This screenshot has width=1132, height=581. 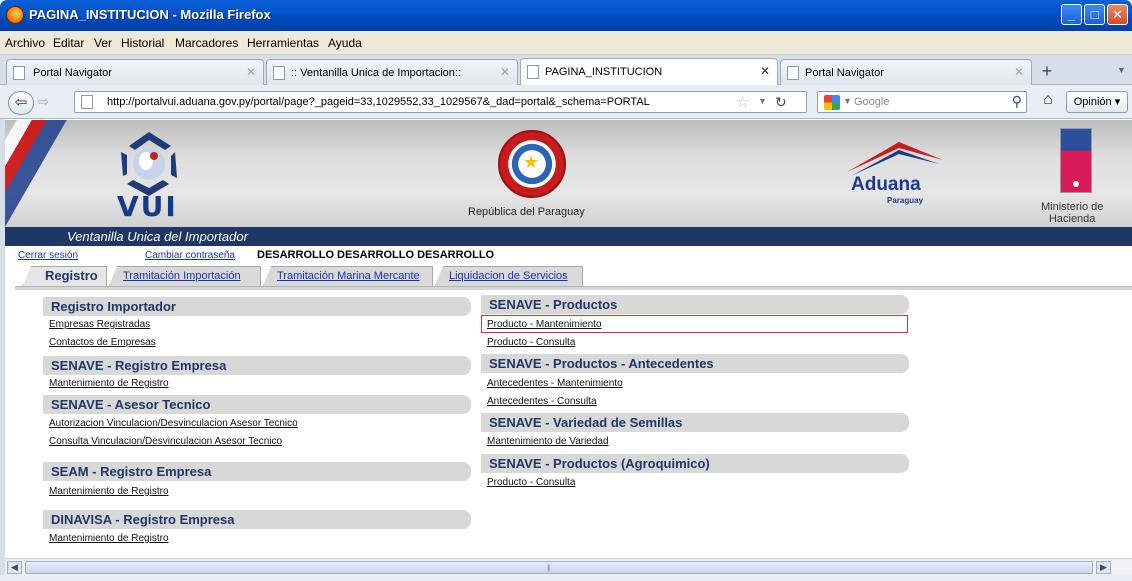 I want to click on horizontal-scrollbar: ◀ ||| ▶, so click(x=568, y=566).